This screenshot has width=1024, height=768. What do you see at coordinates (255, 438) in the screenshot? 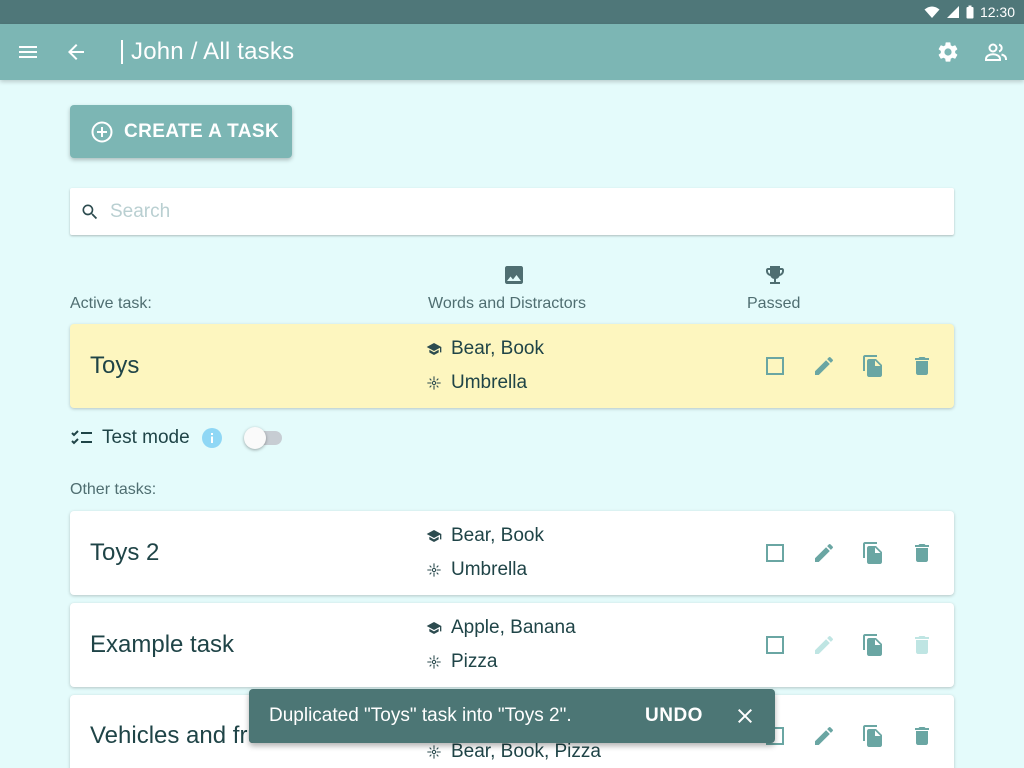
I see `toggle-knob` at bounding box center [255, 438].